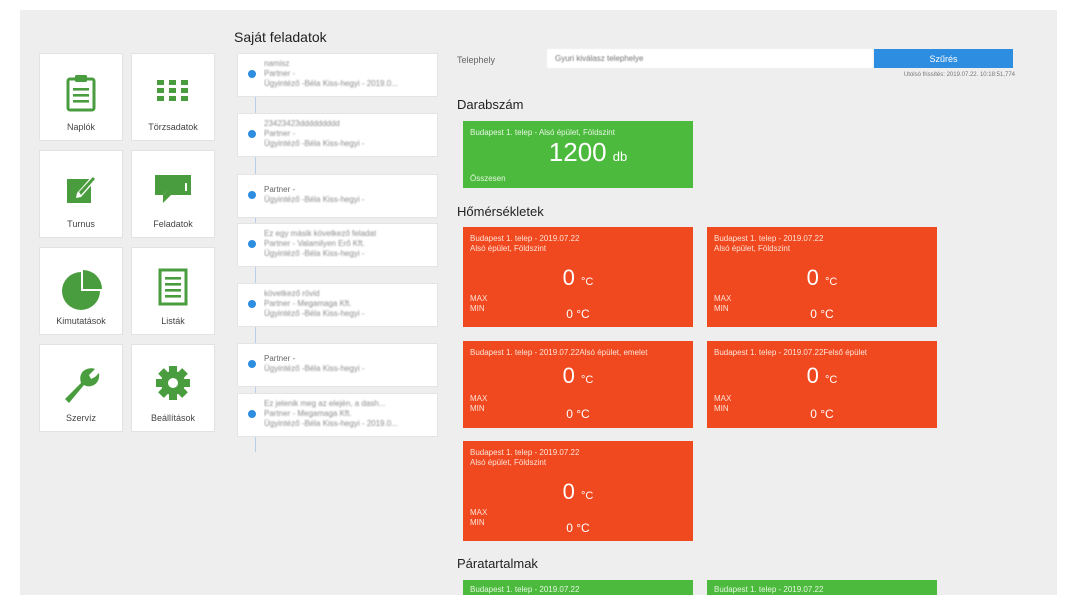 The image size is (1072, 595). What do you see at coordinates (277, 63) in the screenshot?
I see `task-title: namisz` at bounding box center [277, 63].